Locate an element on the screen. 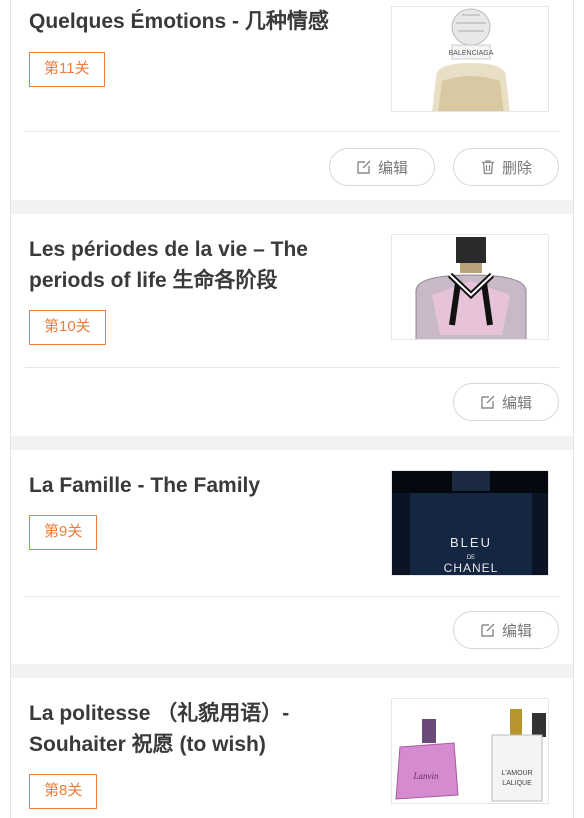  level-badge: 第8关 is located at coordinates (63, 791).